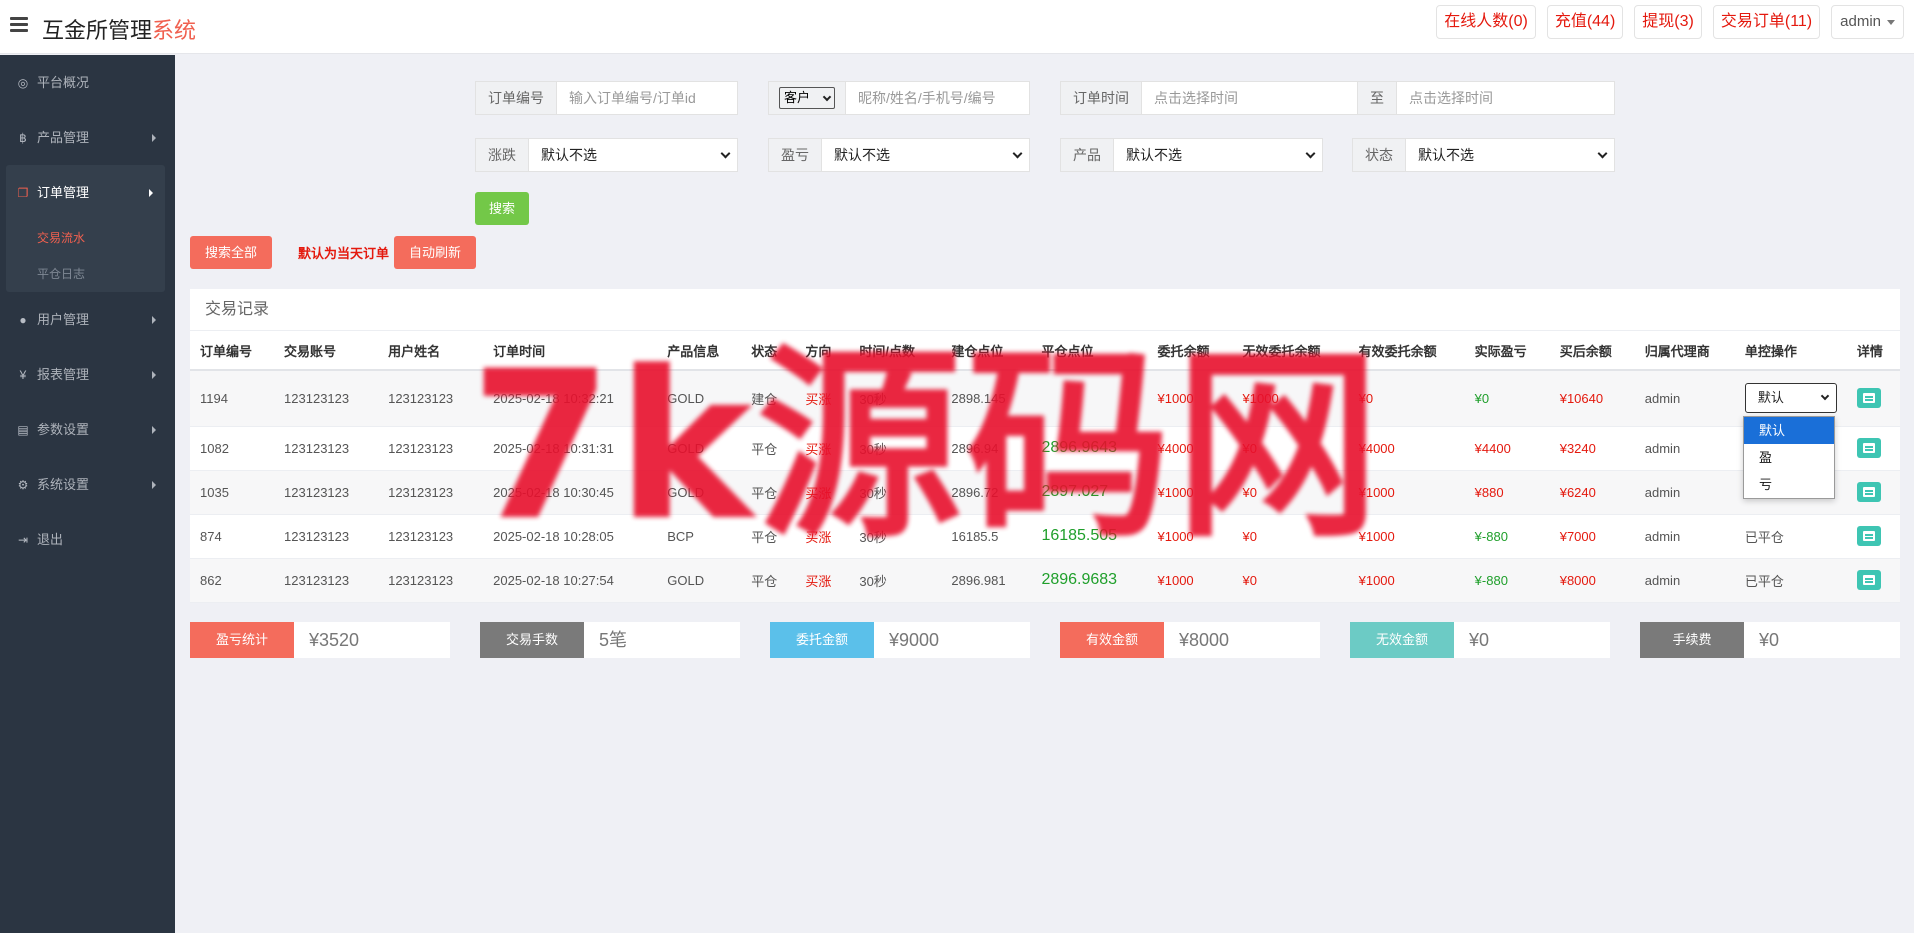 This screenshot has width=1914, height=933. Describe the element at coordinates (1684, 448) in the screenshot. I see `cell-agent: admin` at that location.